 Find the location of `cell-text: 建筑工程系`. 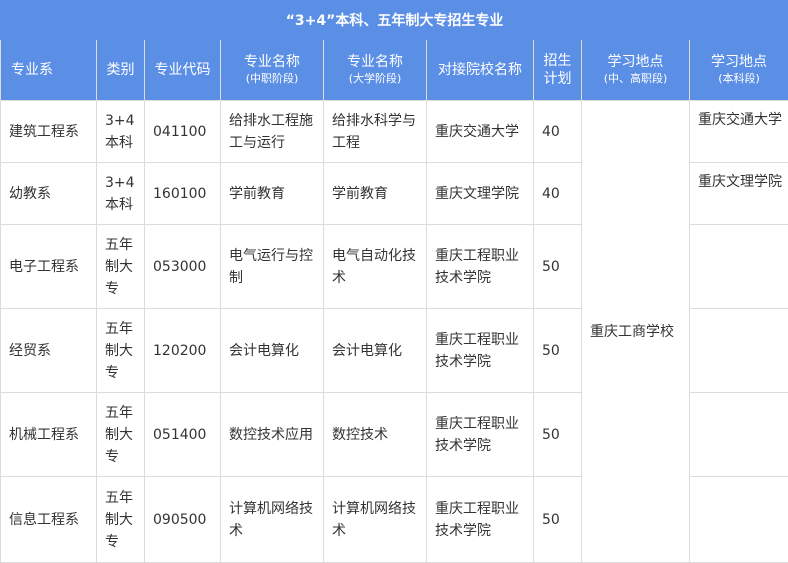

cell-text: 建筑工程系 is located at coordinates (50, 132).